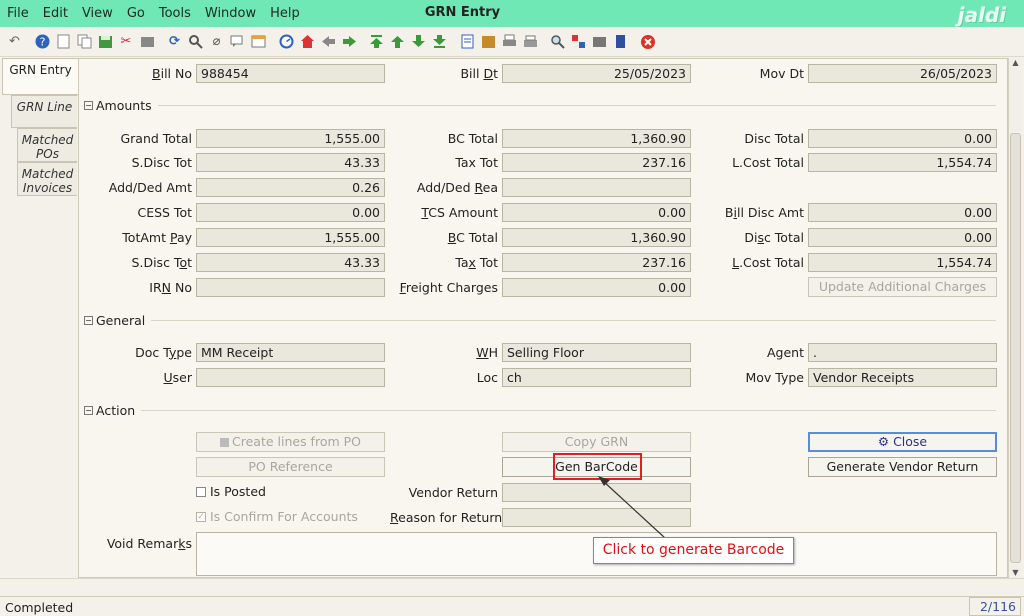 This screenshot has width=1024, height=616. Describe the element at coordinates (472, 237) in the screenshot. I see `bc-total2-label: BC Total` at that location.